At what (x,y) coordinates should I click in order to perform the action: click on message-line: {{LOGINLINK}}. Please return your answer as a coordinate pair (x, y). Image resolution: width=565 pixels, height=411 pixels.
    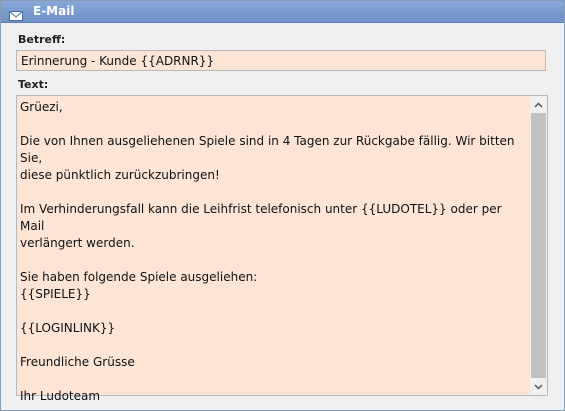
    Looking at the image, I should click on (68, 328).